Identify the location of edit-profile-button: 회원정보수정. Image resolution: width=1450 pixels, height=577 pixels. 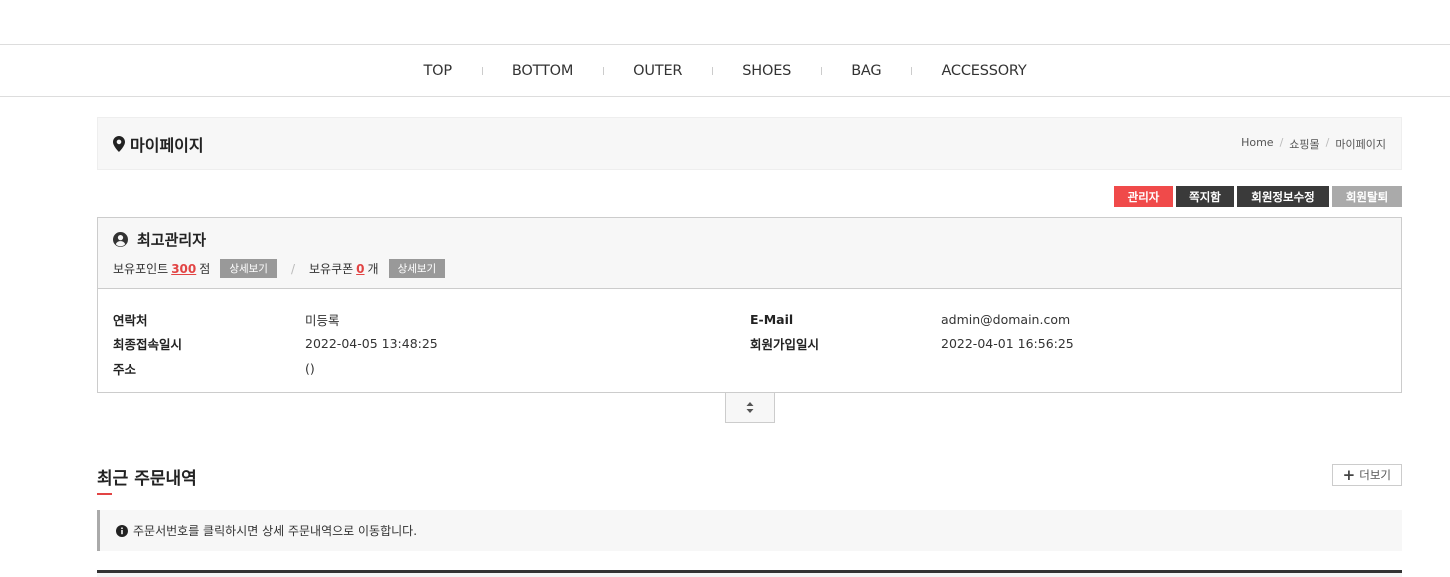
(1283, 196).